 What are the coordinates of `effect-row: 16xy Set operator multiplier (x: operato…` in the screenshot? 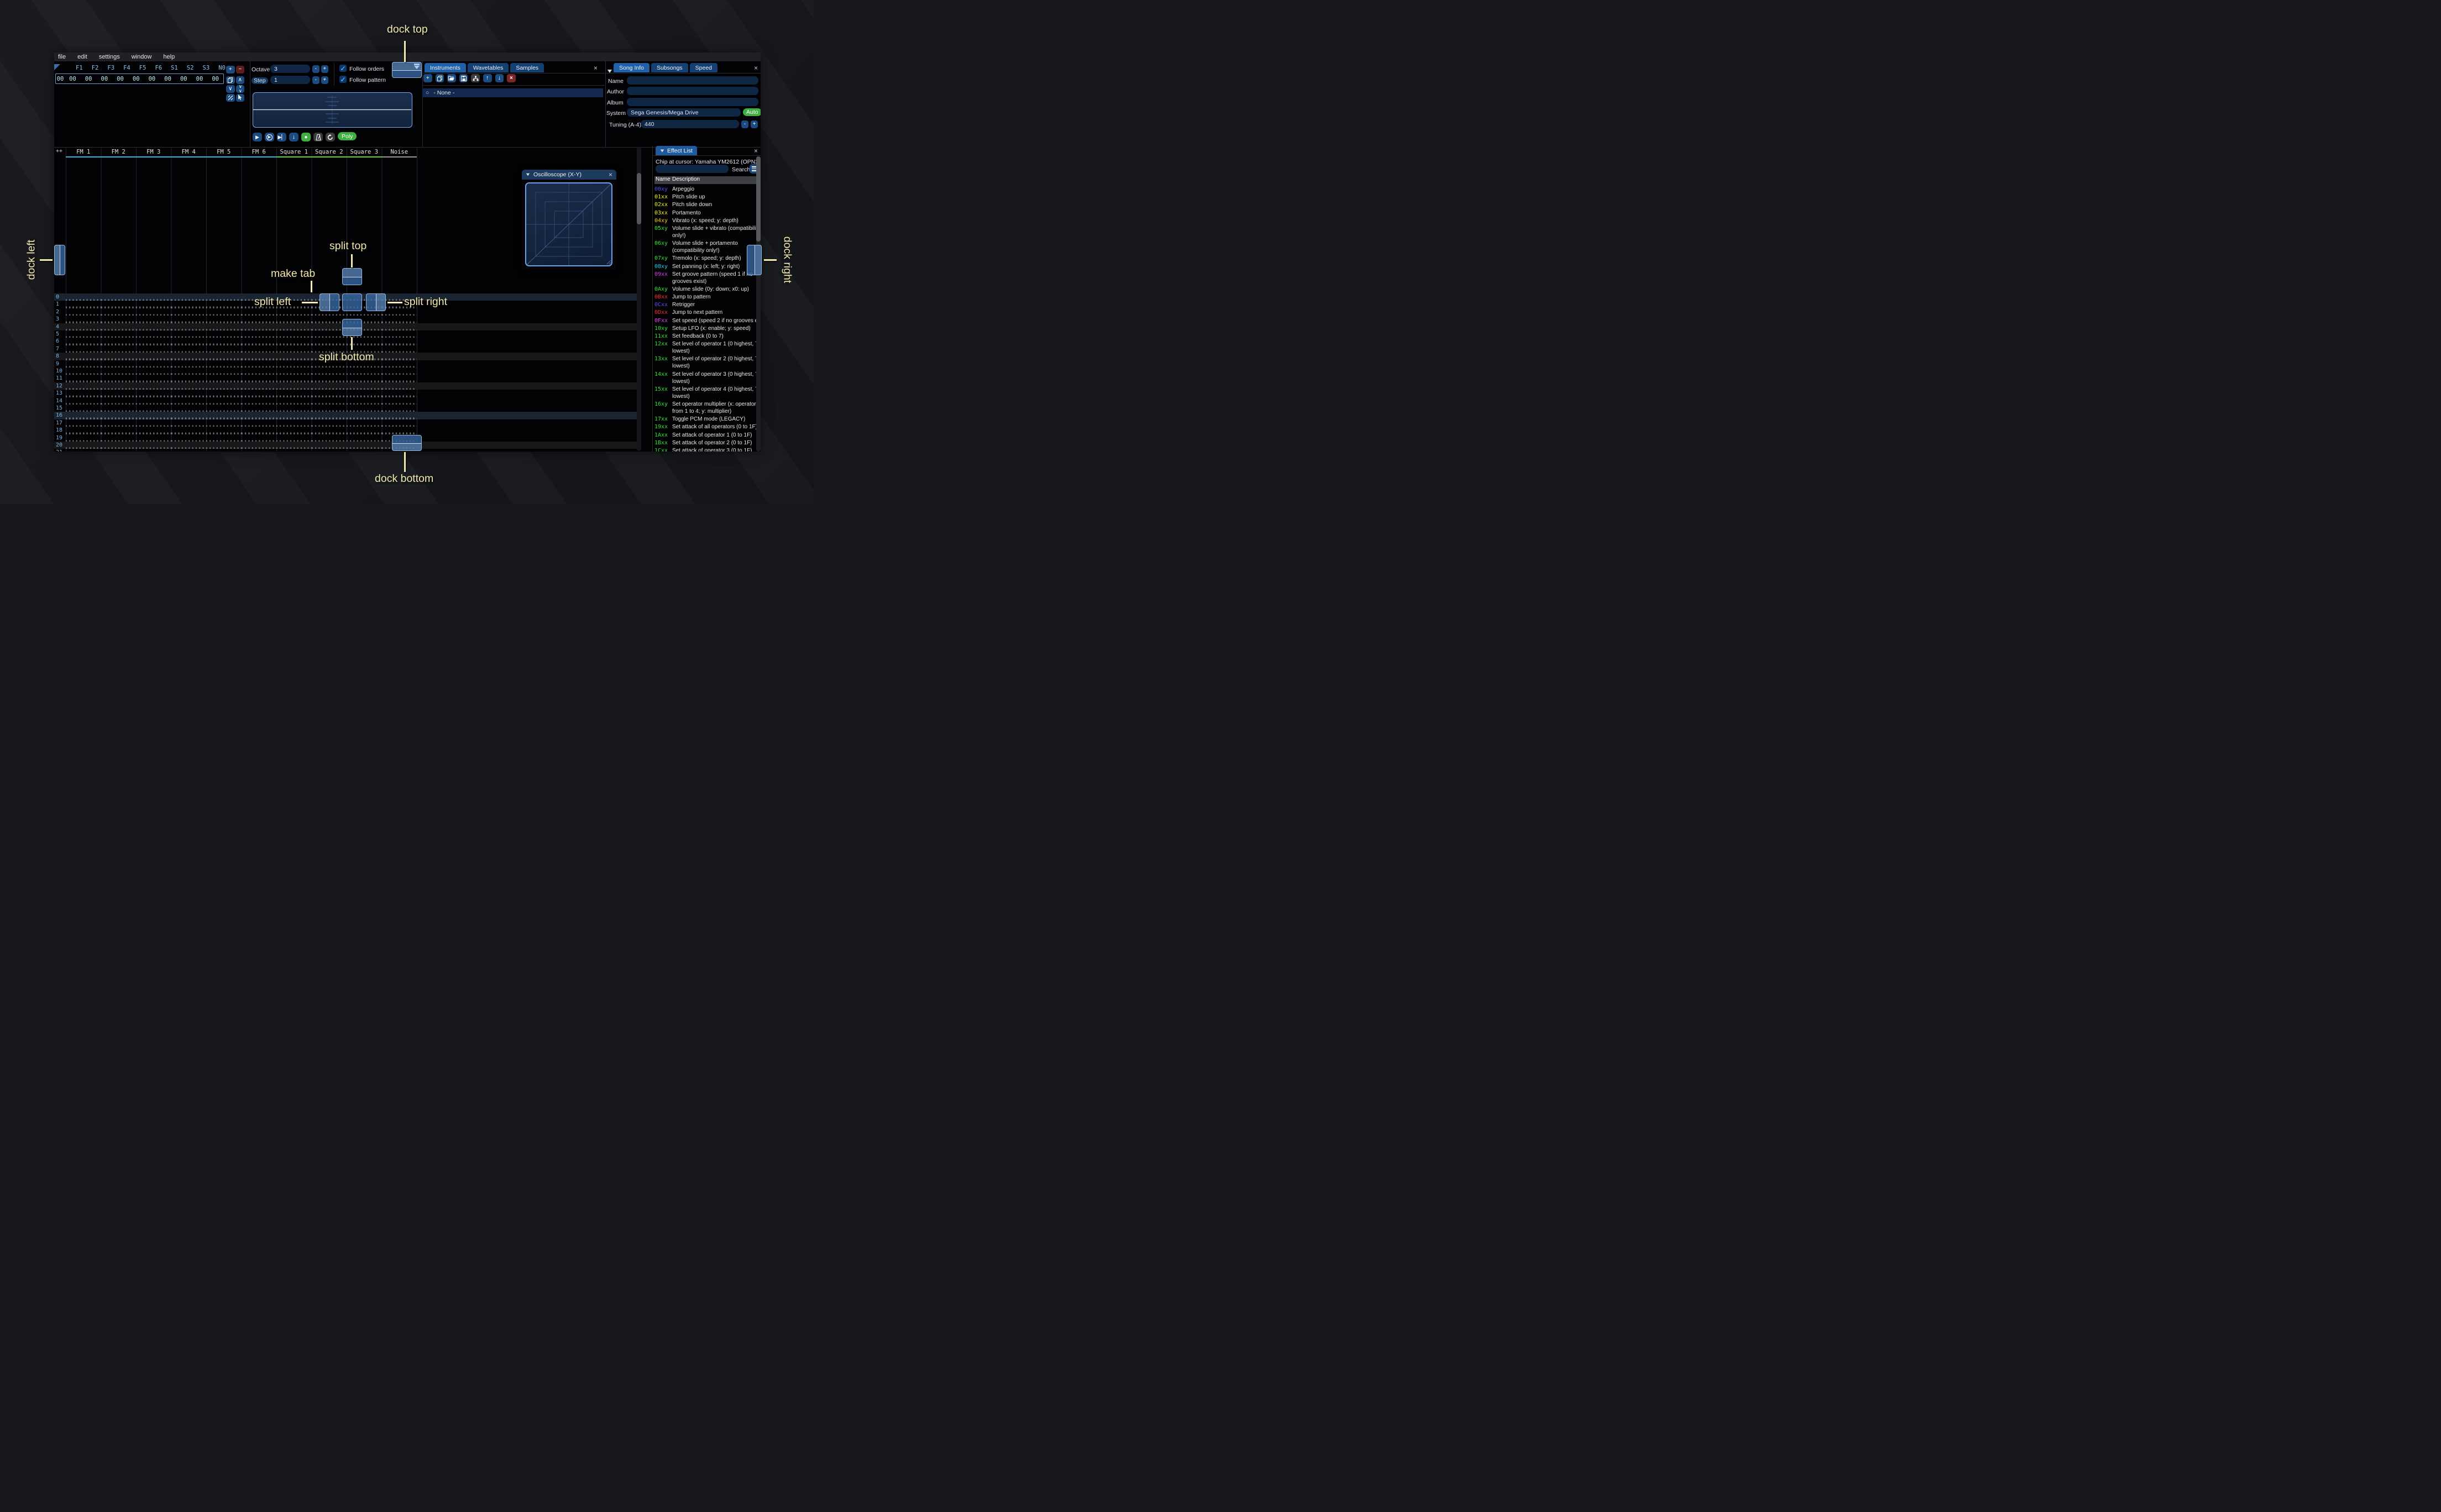 It's located at (705, 408).